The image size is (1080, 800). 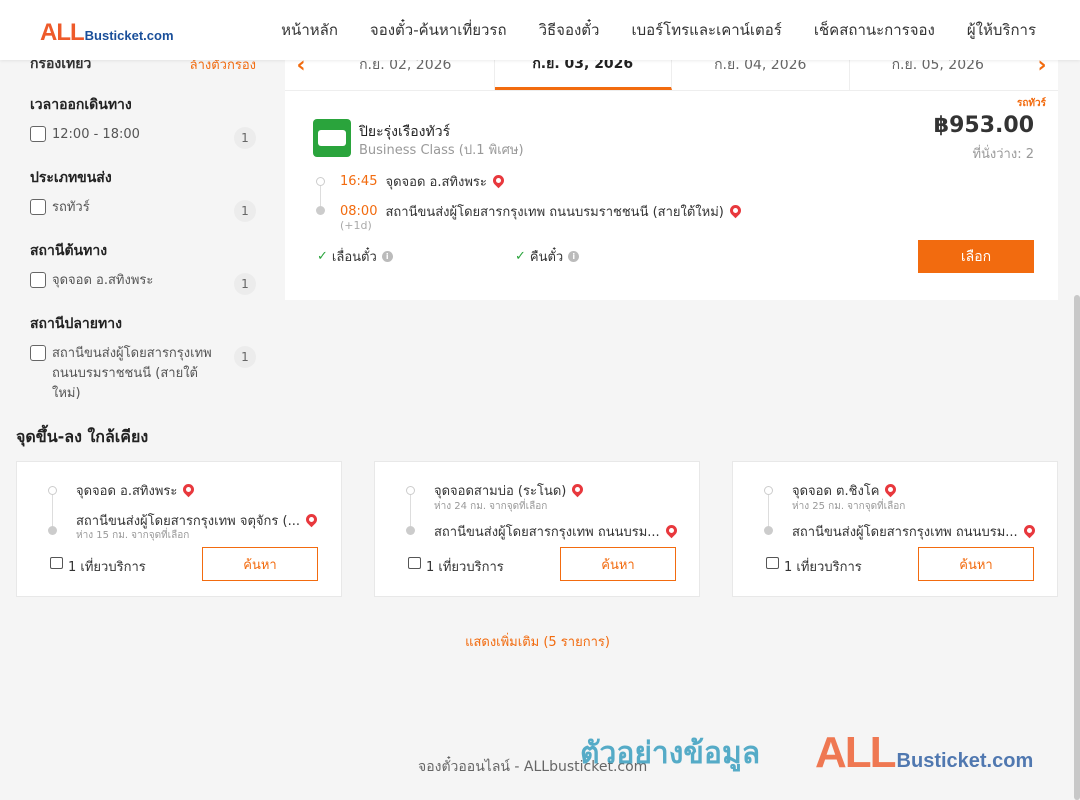 I want to click on filter-group-title: เวลาออกเดินทาง, so click(x=81, y=105).